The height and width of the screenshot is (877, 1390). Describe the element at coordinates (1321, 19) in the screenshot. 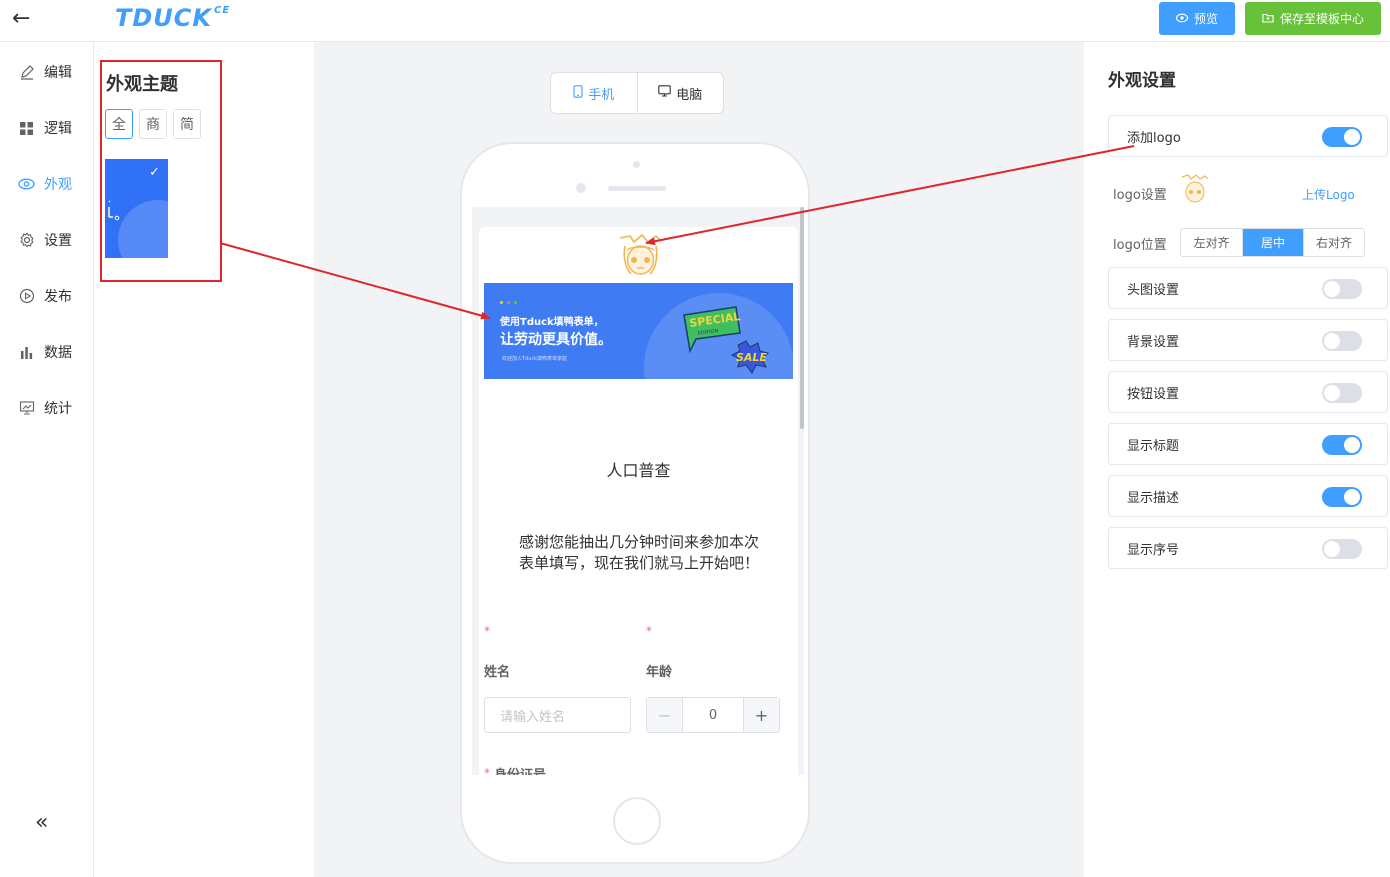

I see `save-label: 保存至模板中心` at that location.